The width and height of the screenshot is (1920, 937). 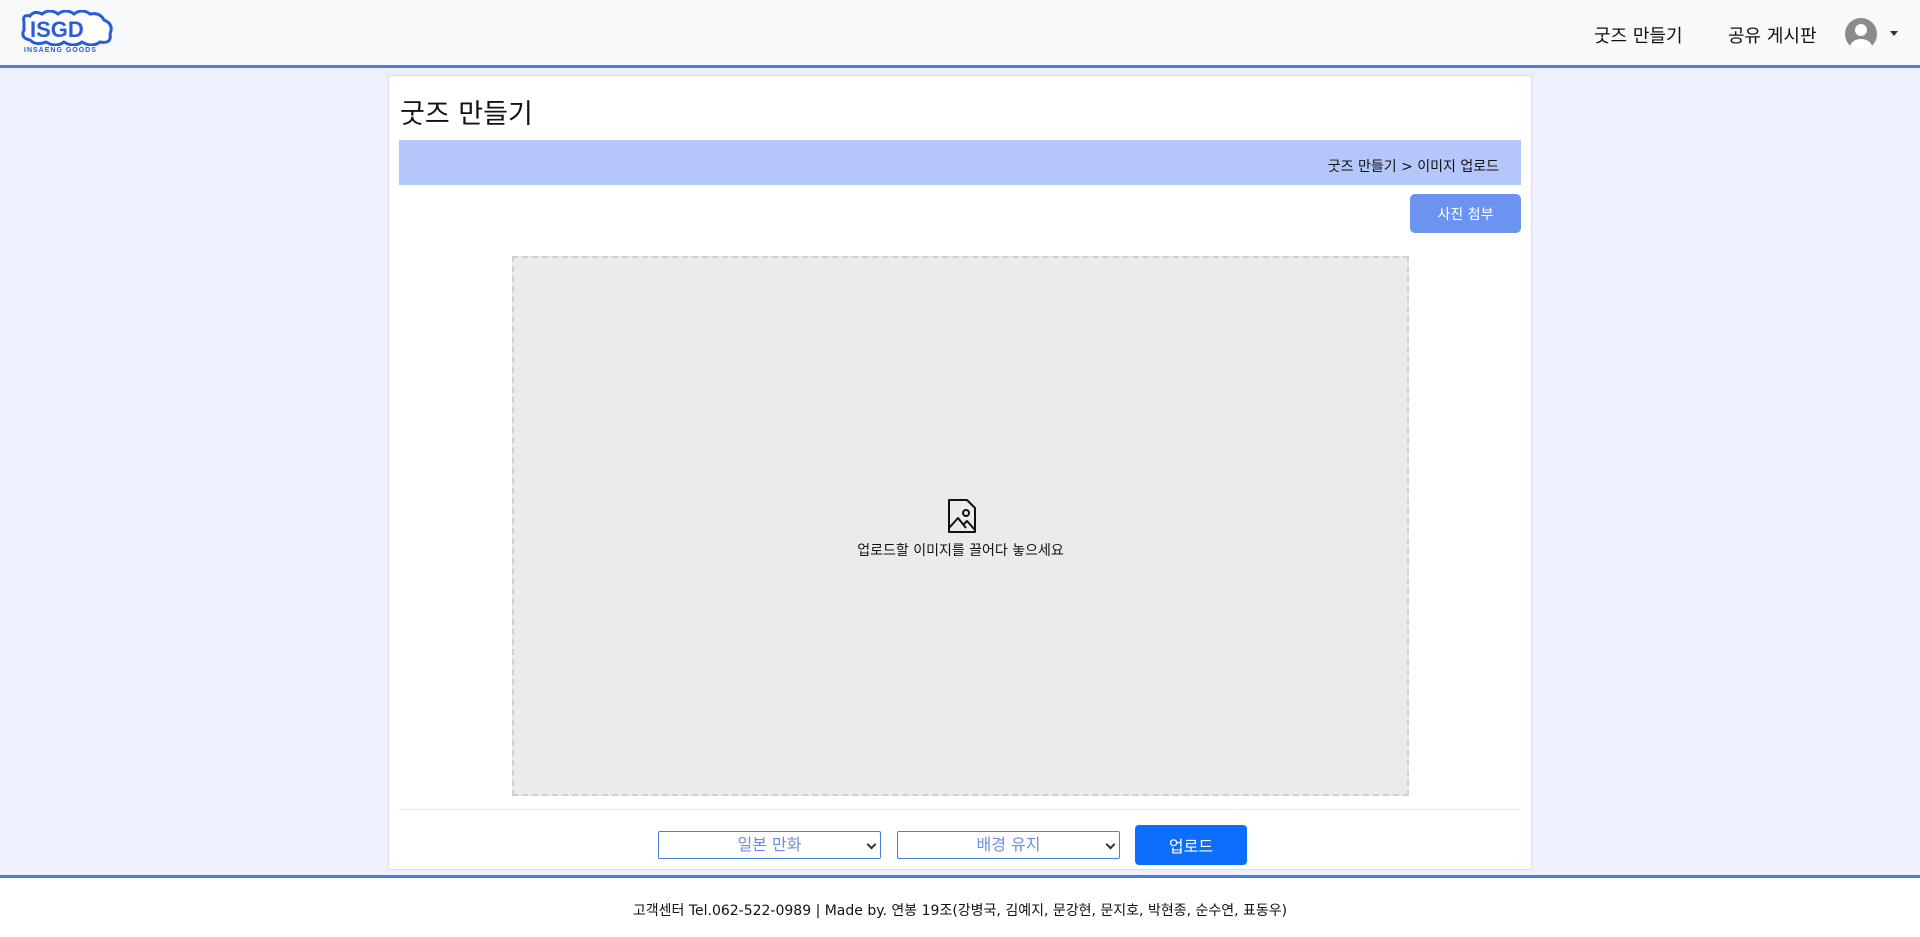 I want to click on logo-subtitle: INSAENG GOODS, so click(x=60, y=50).